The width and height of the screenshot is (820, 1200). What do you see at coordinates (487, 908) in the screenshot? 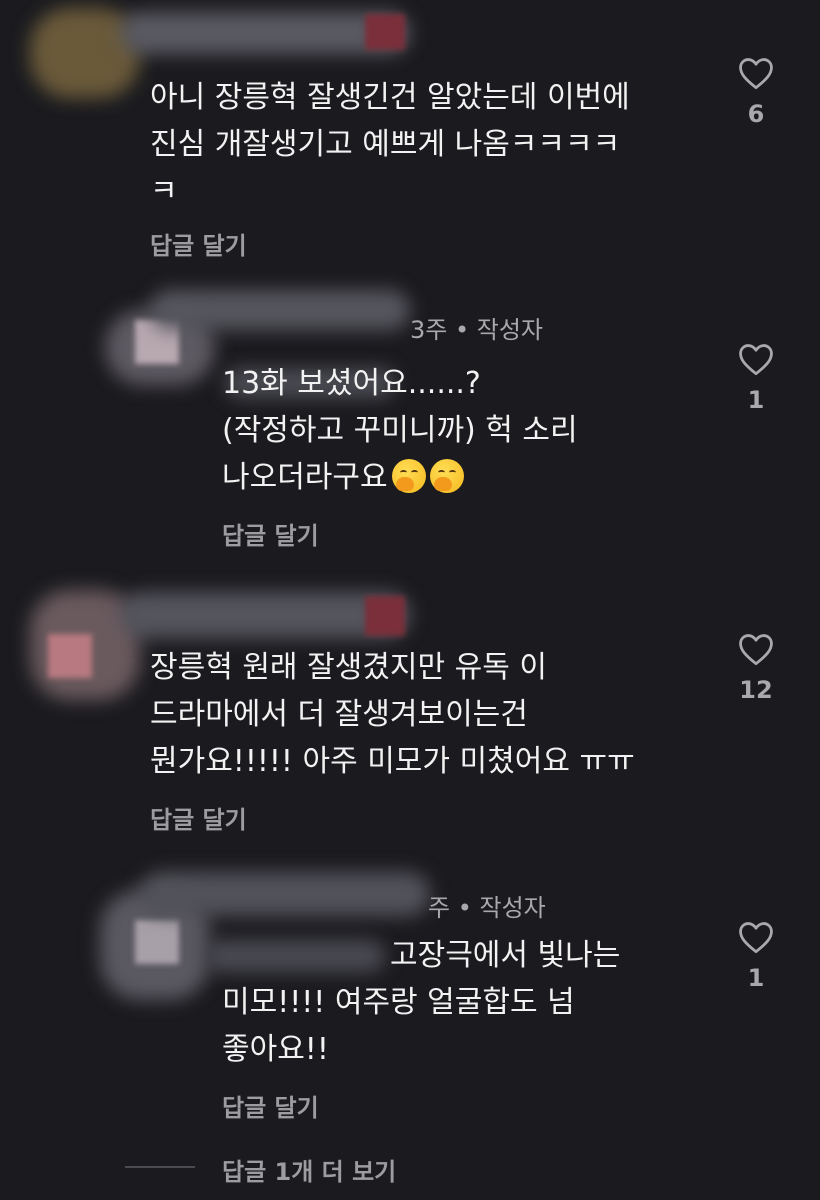
I see `comment-meta: 주 • 작성자` at bounding box center [487, 908].